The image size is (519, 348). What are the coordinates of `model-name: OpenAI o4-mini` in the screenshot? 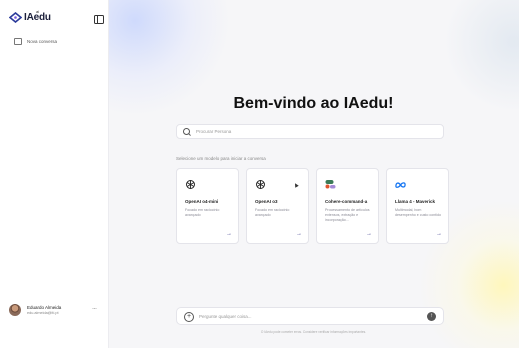 It's located at (202, 201).